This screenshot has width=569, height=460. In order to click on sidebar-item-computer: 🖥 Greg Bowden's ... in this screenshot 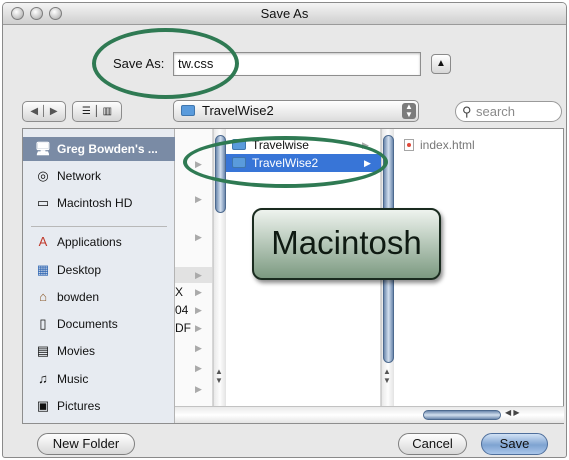, I will do `click(99, 149)`.